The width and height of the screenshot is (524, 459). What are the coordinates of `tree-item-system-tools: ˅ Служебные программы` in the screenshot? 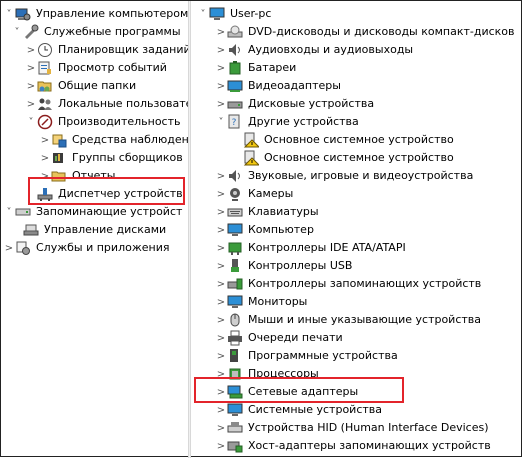 It's located at (96, 32).